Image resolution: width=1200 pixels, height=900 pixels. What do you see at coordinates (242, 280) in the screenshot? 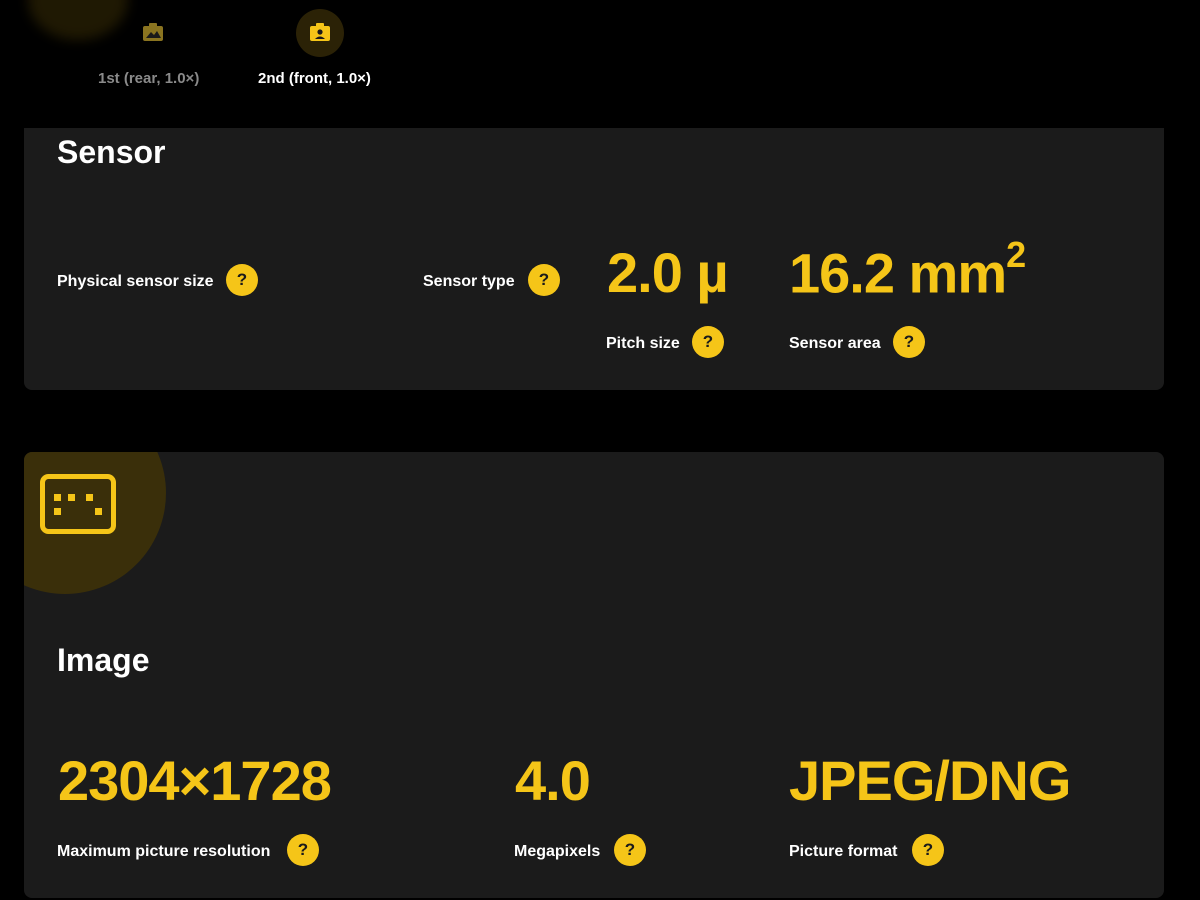
I see `help-physical-sensor-size-button: ?` at bounding box center [242, 280].